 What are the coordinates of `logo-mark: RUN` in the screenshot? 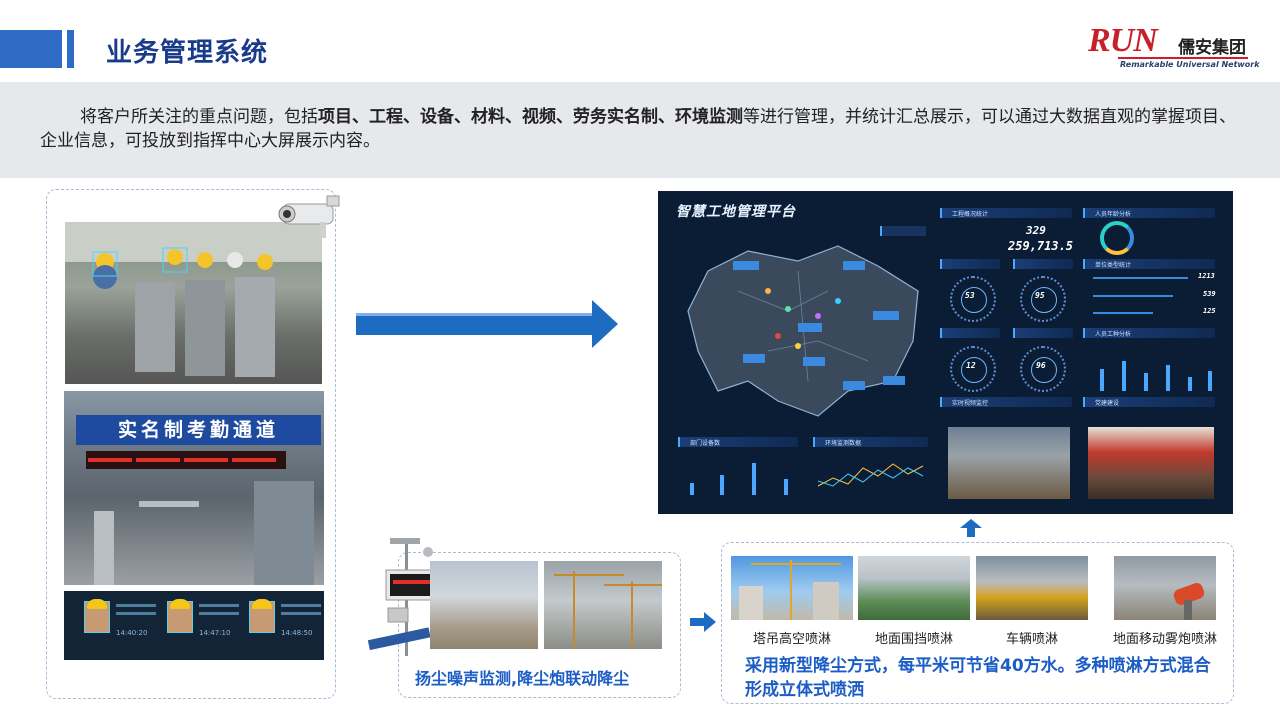 It's located at (1123, 40).